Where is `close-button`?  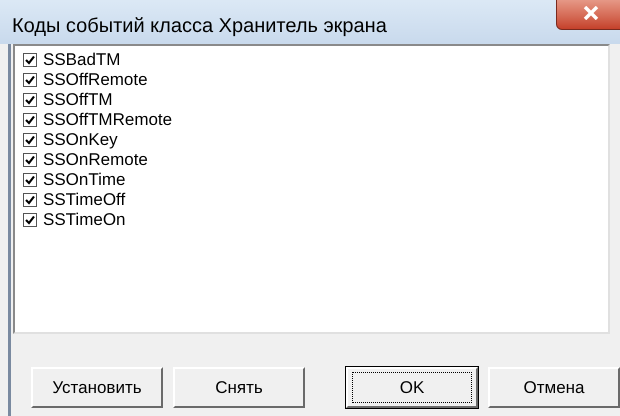
close-button is located at coordinates (588, 15).